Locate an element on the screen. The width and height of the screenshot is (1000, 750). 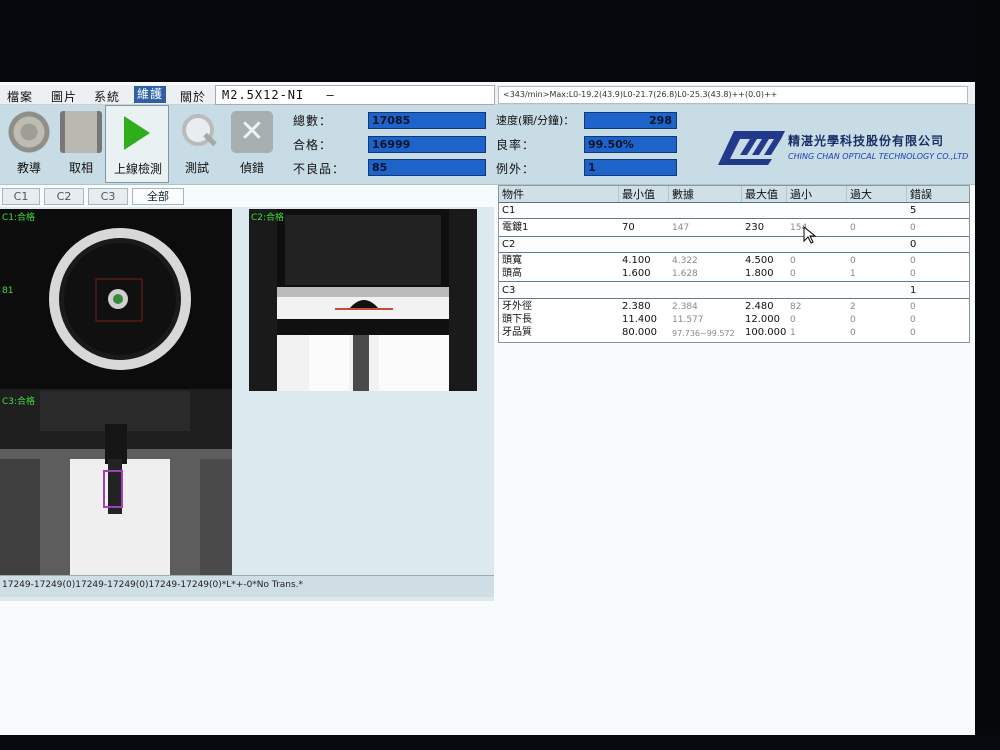
item-under: 82 is located at coordinates (796, 307).